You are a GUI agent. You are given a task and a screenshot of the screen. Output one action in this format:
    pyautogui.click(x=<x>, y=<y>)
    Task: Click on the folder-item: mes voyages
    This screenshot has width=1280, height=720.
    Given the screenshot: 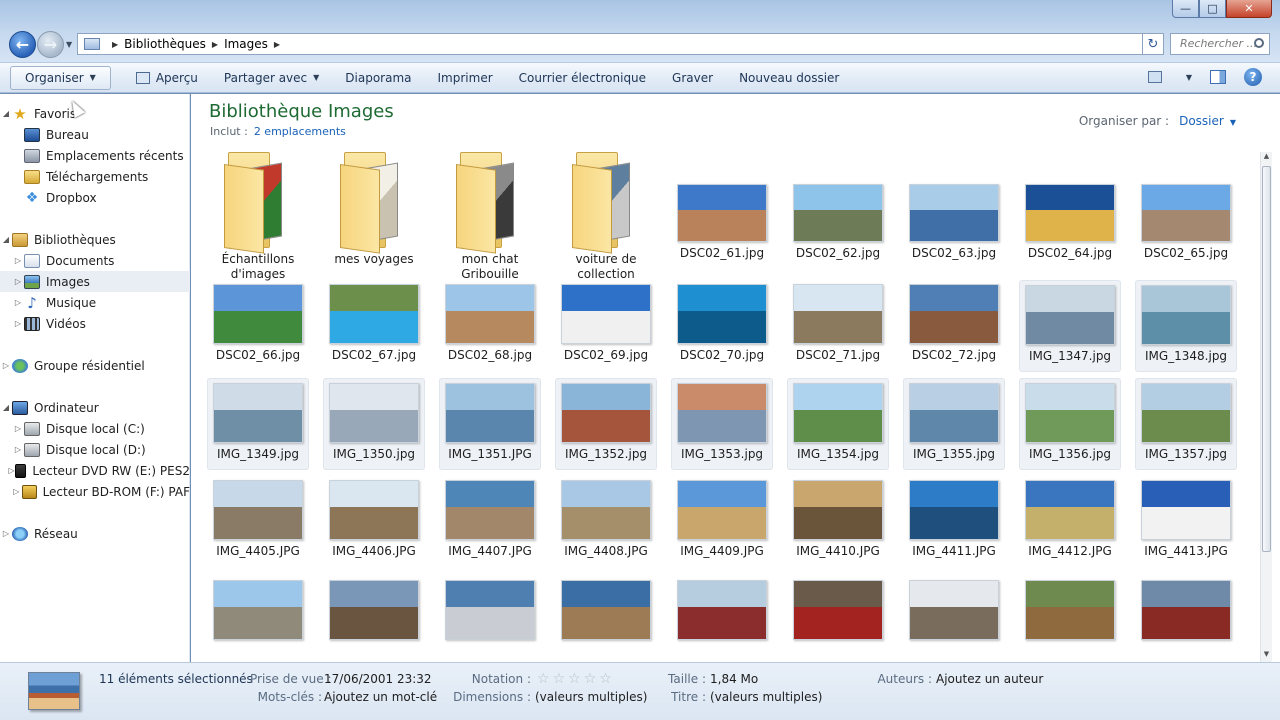 What is the action you would take?
    pyautogui.click(x=374, y=214)
    